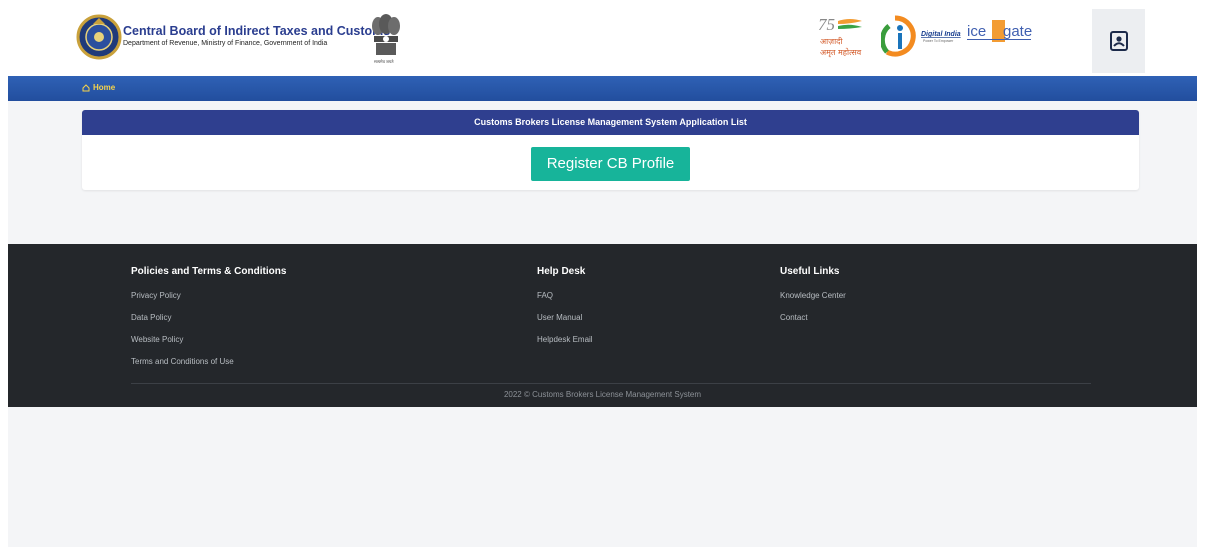 The width and height of the screenshot is (1205, 547). What do you see at coordinates (810, 271) in the screenshot?
I see `footer-heading: Useful Links` at bounding box center [810, 271].